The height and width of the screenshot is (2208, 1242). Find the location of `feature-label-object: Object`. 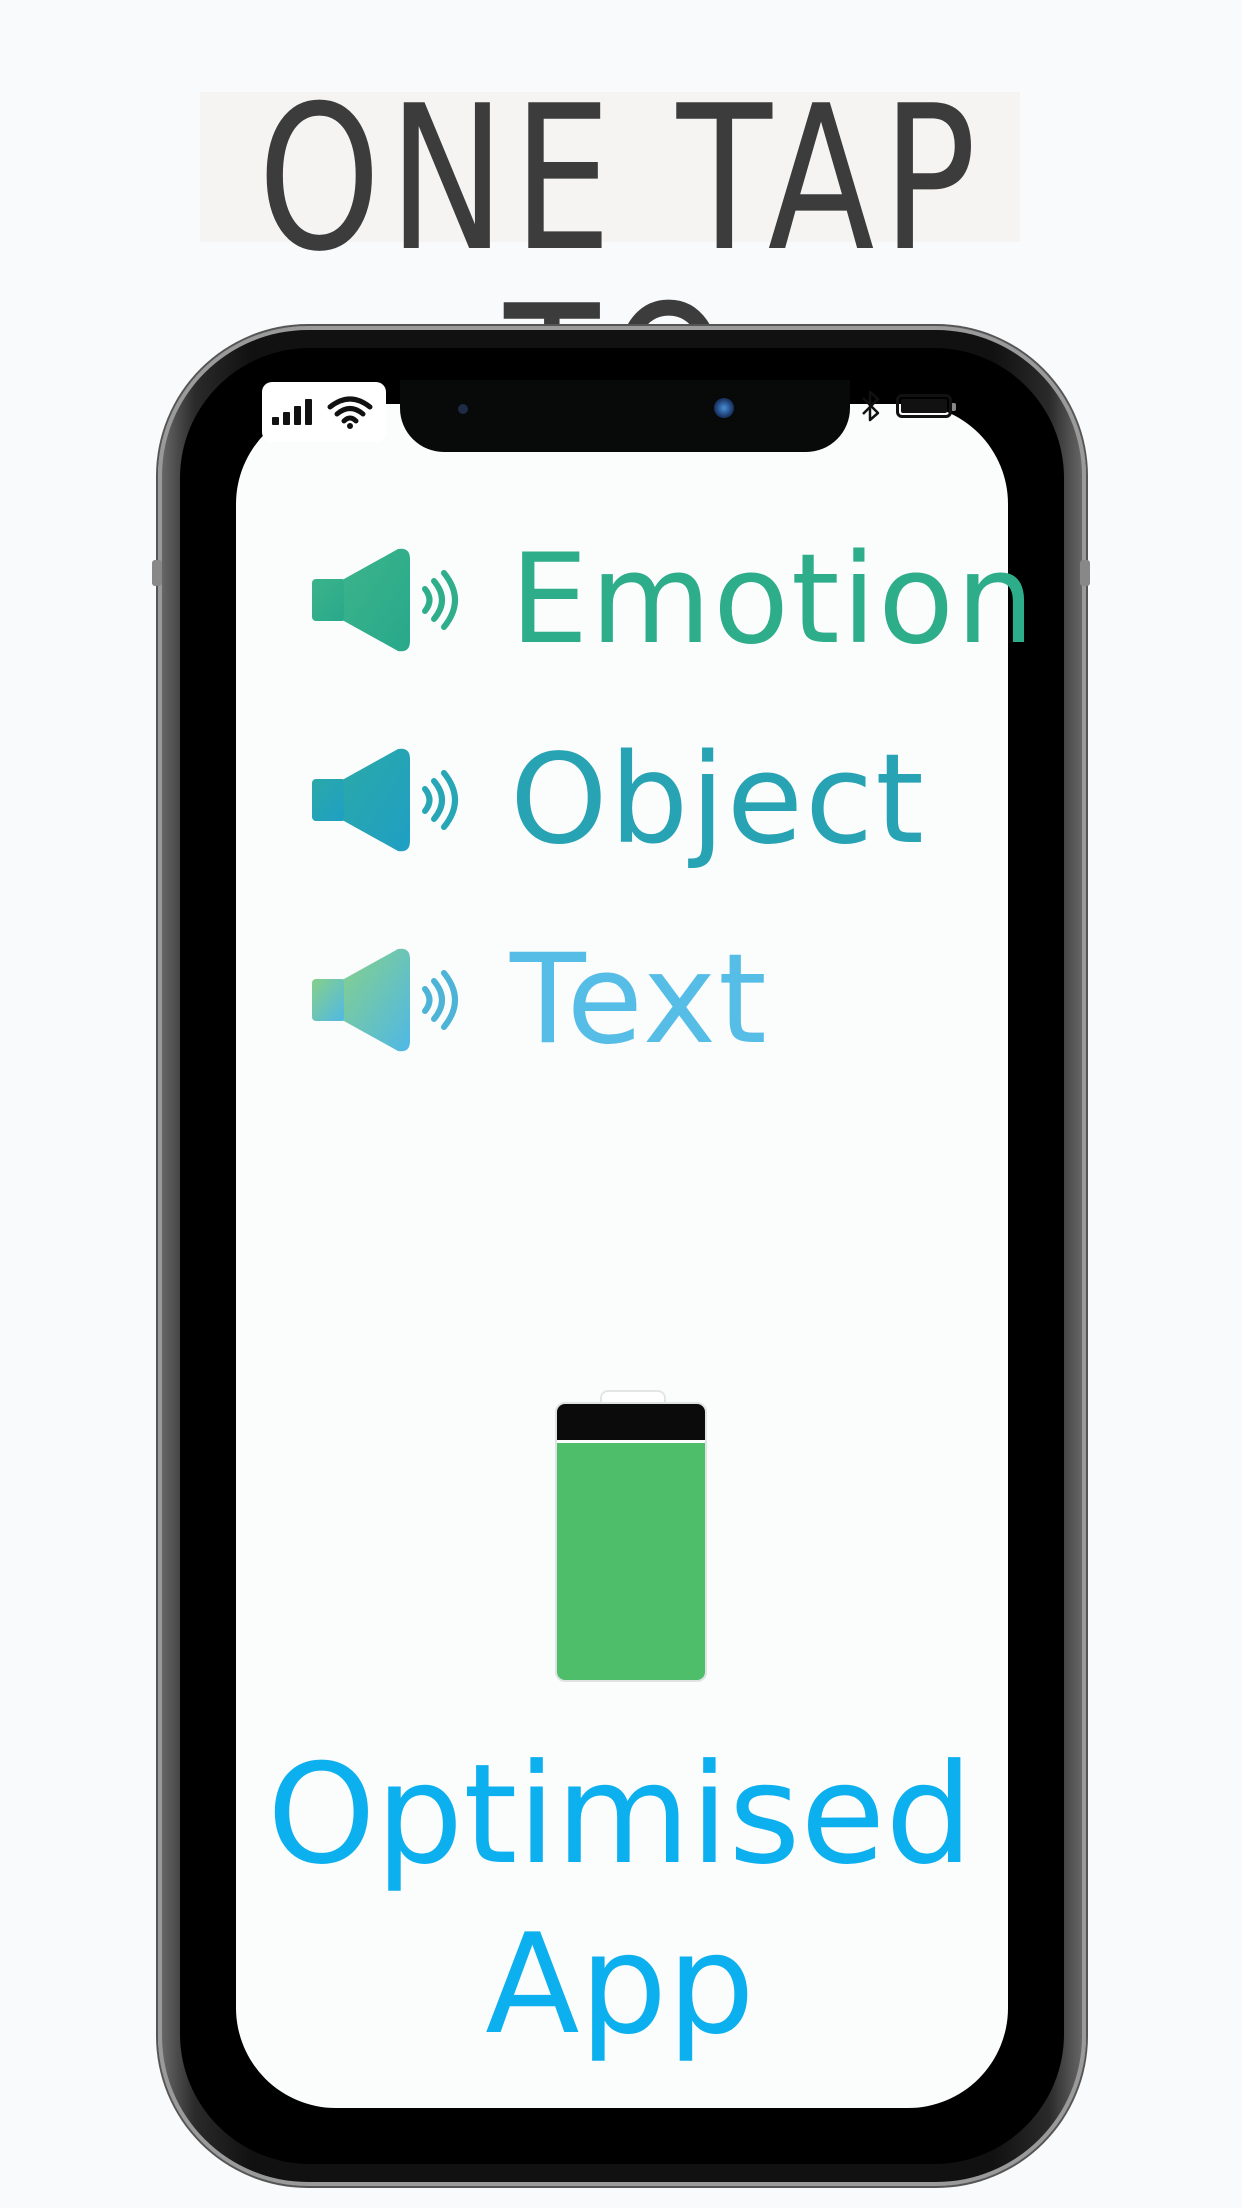

feature-label-object: Object is located at coordinates (718, 800).